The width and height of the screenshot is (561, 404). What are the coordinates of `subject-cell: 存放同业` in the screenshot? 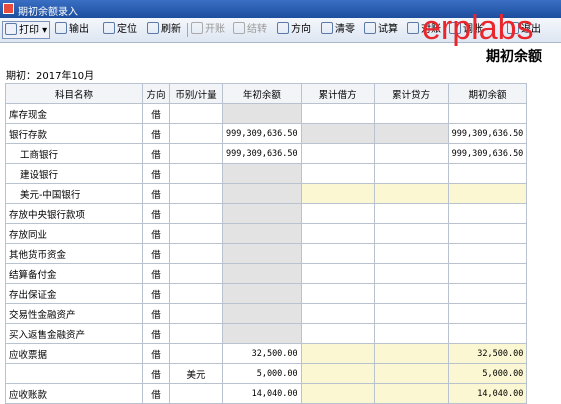 It's located at (74, 233).